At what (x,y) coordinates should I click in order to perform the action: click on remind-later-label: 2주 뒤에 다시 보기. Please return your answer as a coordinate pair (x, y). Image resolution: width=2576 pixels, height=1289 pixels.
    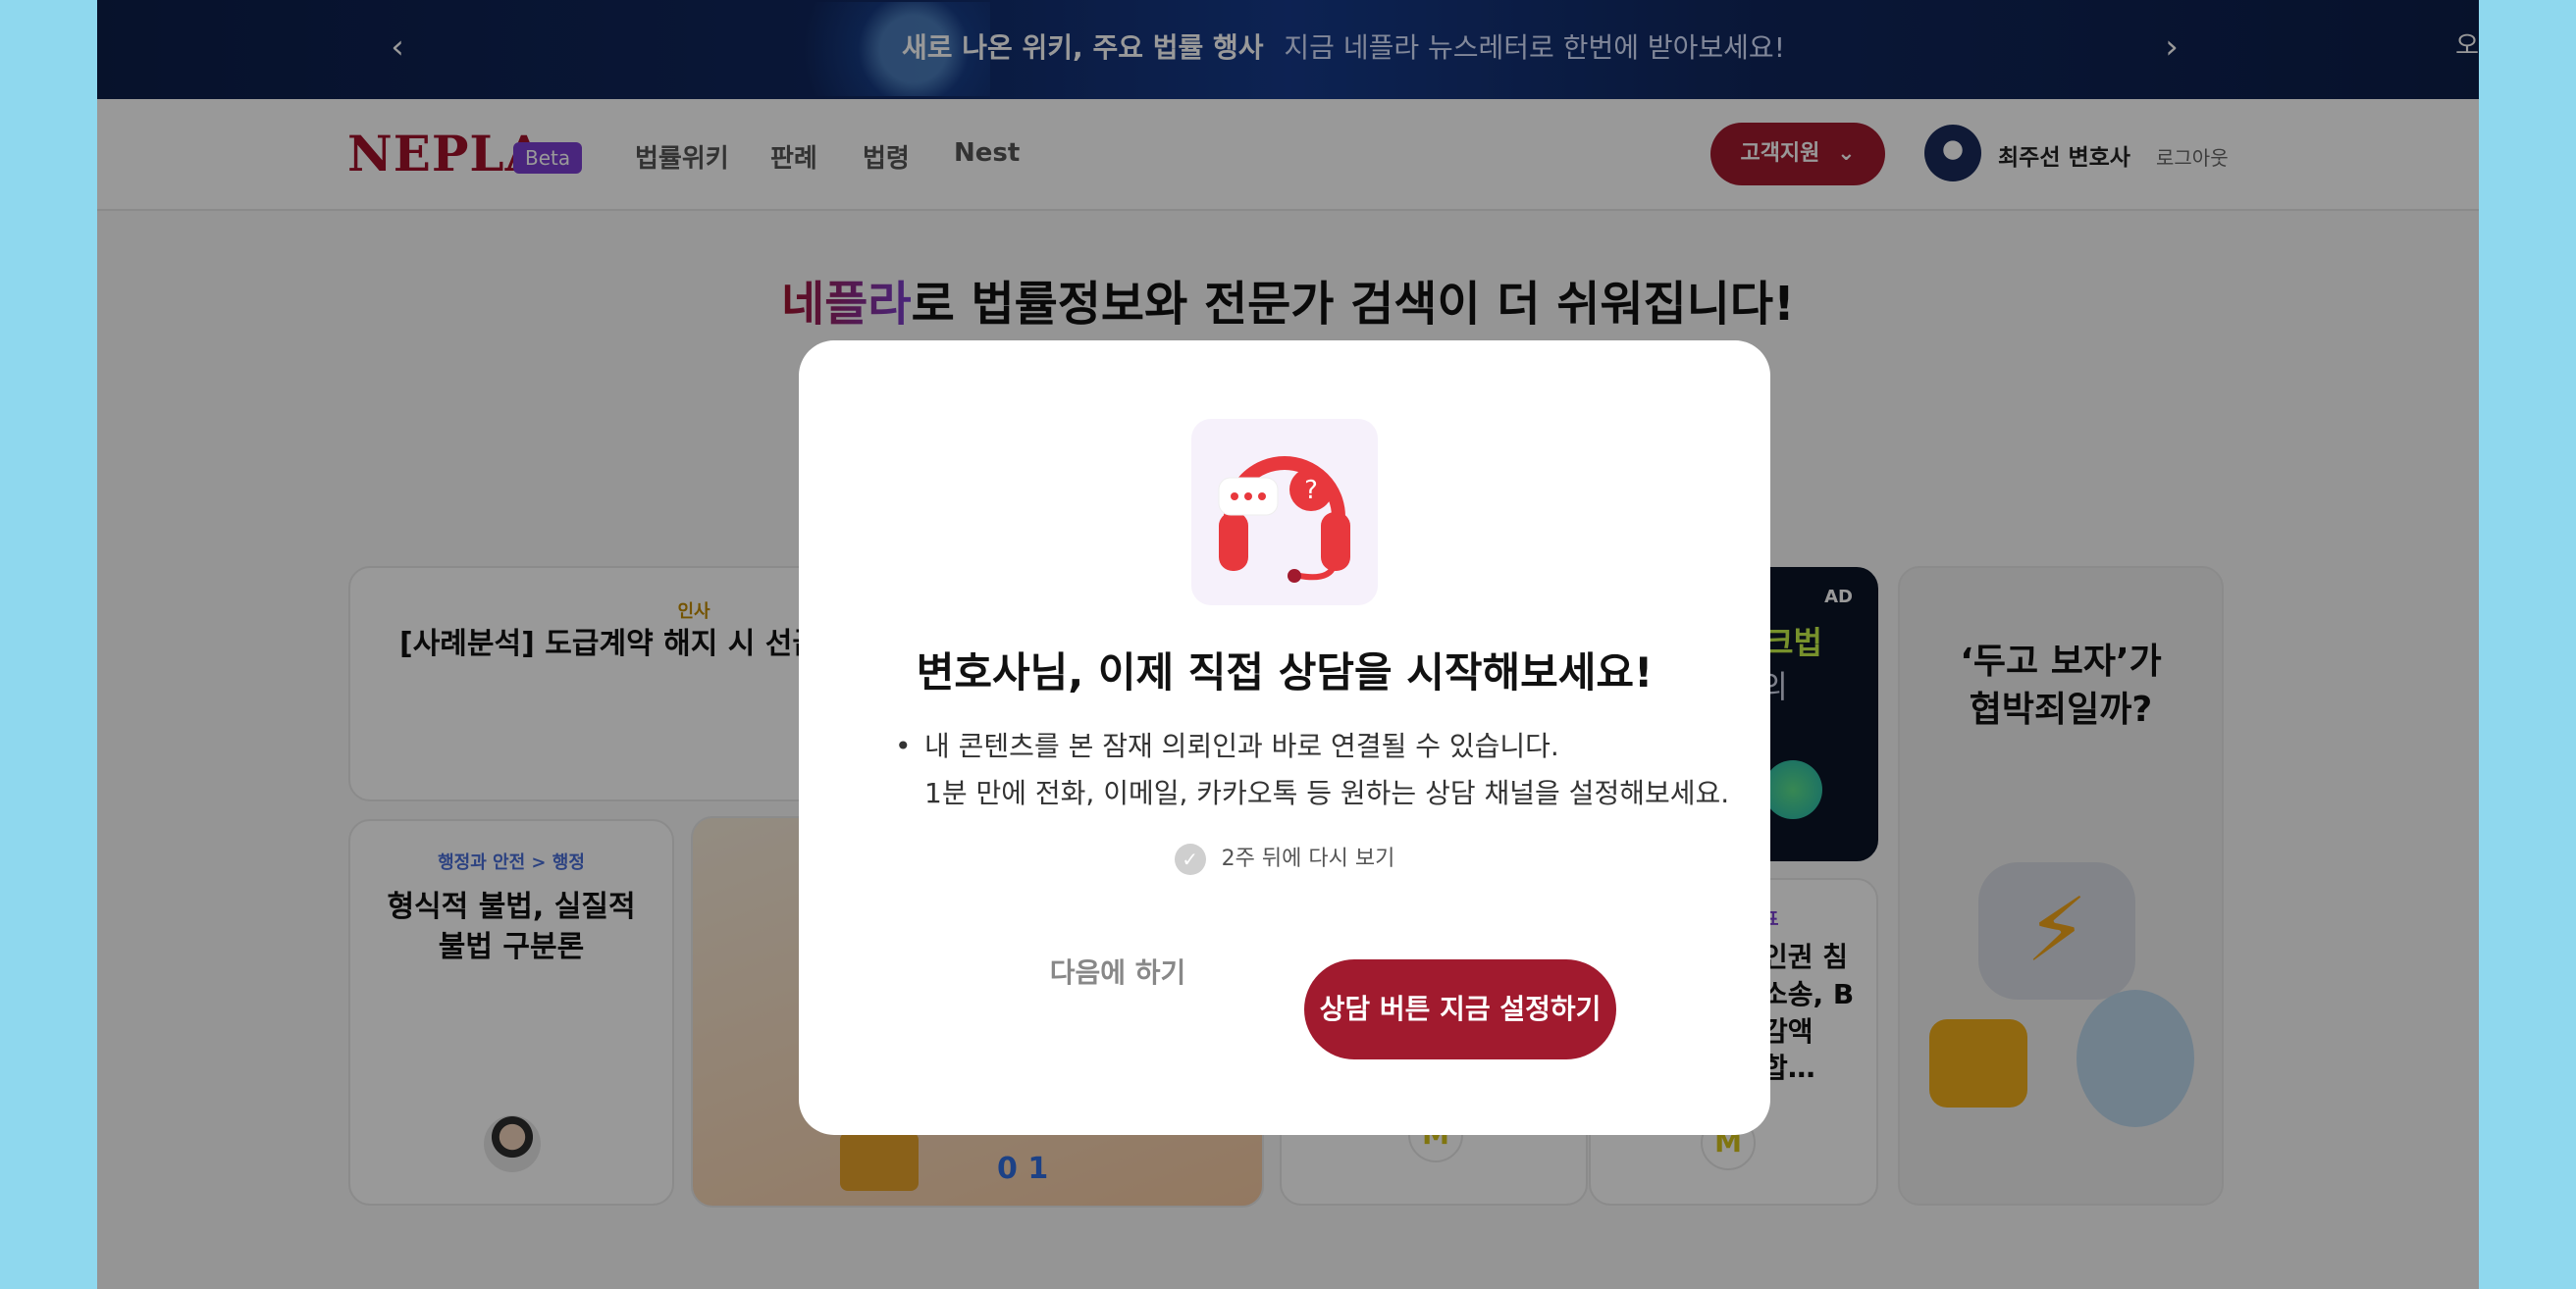
    Looking at the image, I should click on (1308, 859).